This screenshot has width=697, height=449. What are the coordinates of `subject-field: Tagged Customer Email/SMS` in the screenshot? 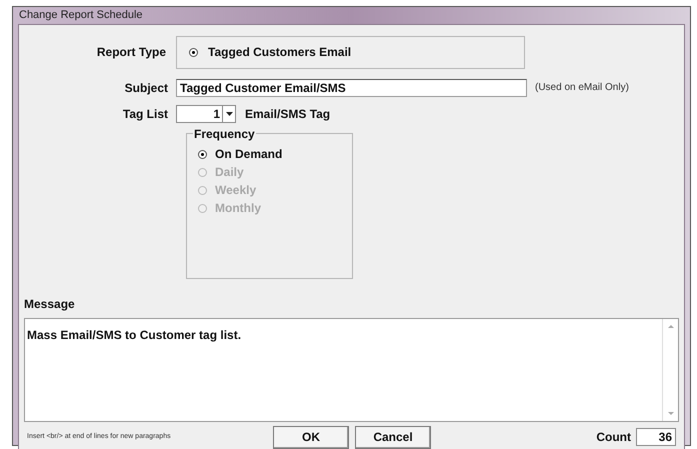 It's located at (351, 87).